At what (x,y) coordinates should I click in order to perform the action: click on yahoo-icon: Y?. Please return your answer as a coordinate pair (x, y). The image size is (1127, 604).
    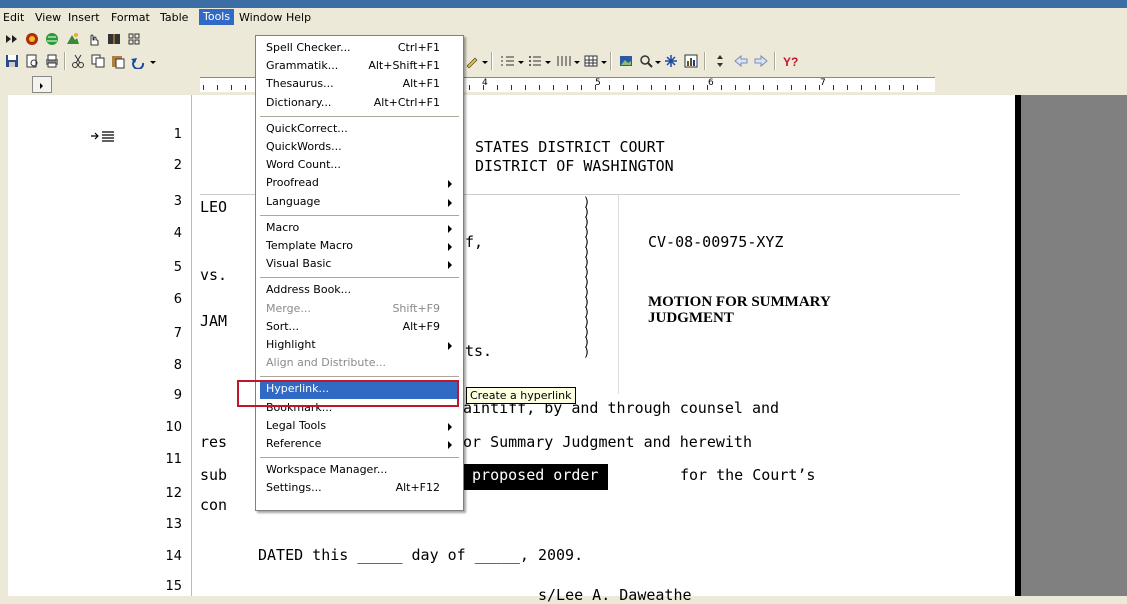
    Looking at the image, I should click on (790, 61).